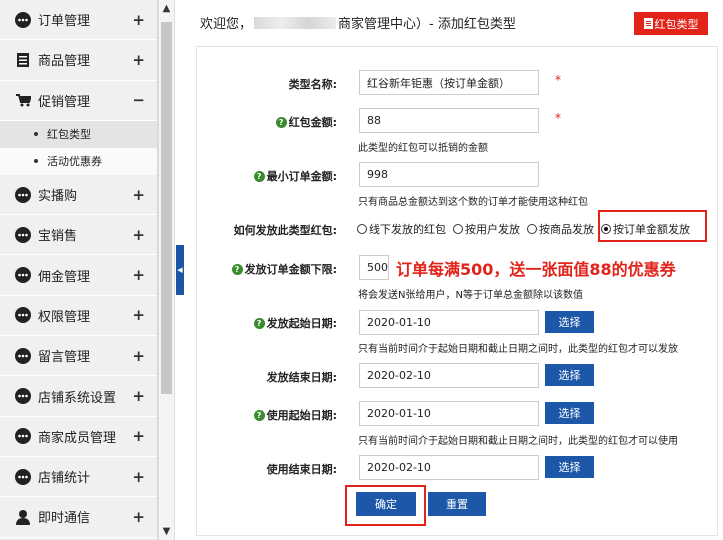 The width and height of the screenshot is (723, 540). I want to click on sidebar-item-instant-messaging: 即时通信 +, so click(78, 517).